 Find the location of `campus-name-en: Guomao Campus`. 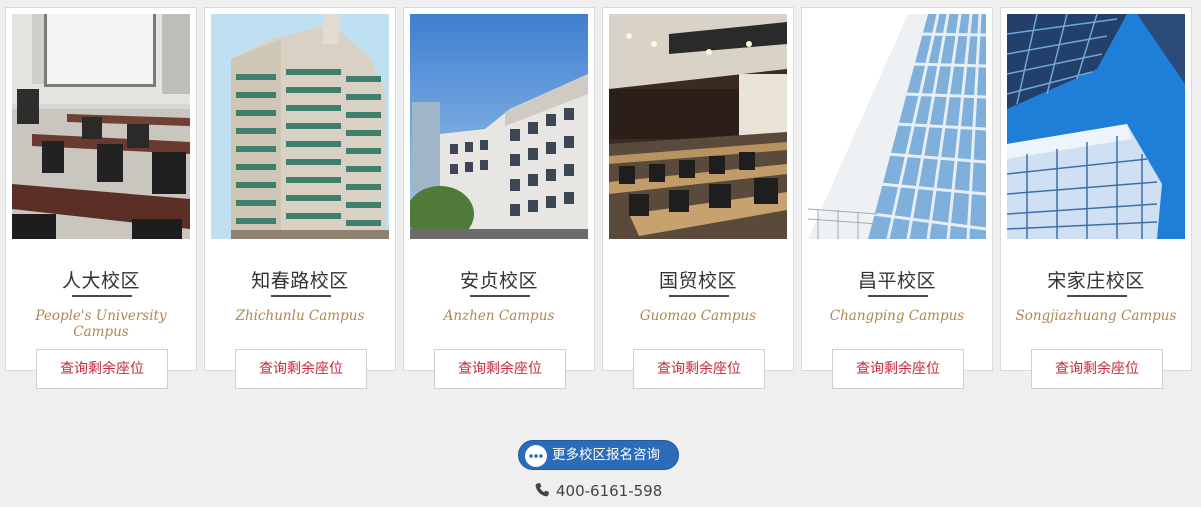

campus-name-en: Guomao Campus is located at coordinates (698, 316).